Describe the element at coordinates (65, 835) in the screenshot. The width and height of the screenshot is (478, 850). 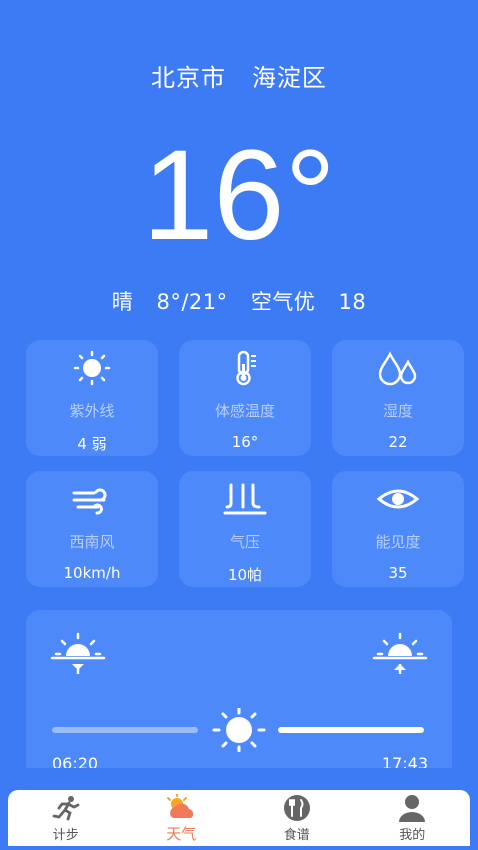
I see `tab-label: 计步` at that location.